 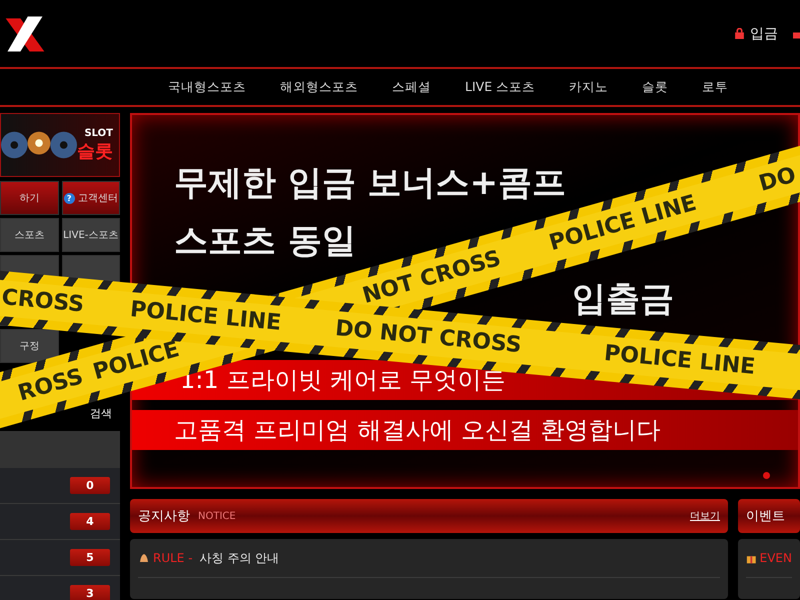 What do you see at coordinates (240, 558) in the screenshot?
I see `notice-link: 사칭 주의 안내` at bounding box center [240, 558].